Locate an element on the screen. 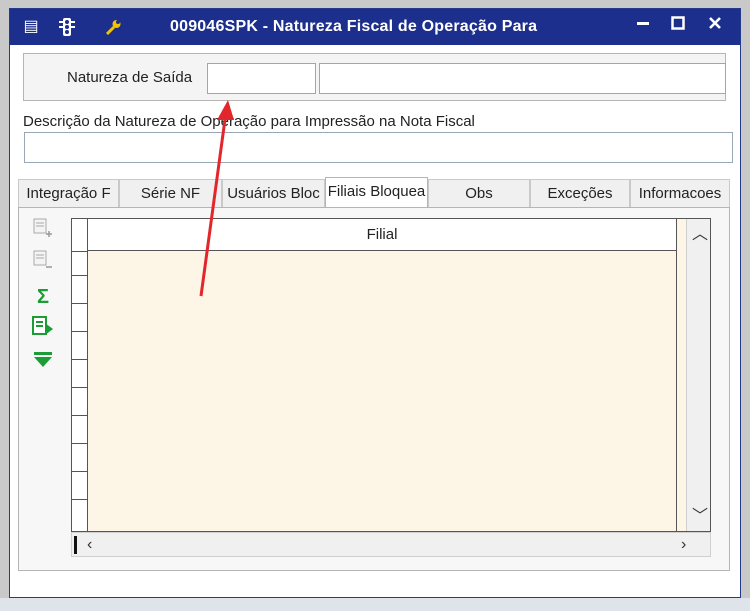 This screenshot has height=611, width=750. tab-usuarios: Usuários Bloc is located at coordinates (273, 193).